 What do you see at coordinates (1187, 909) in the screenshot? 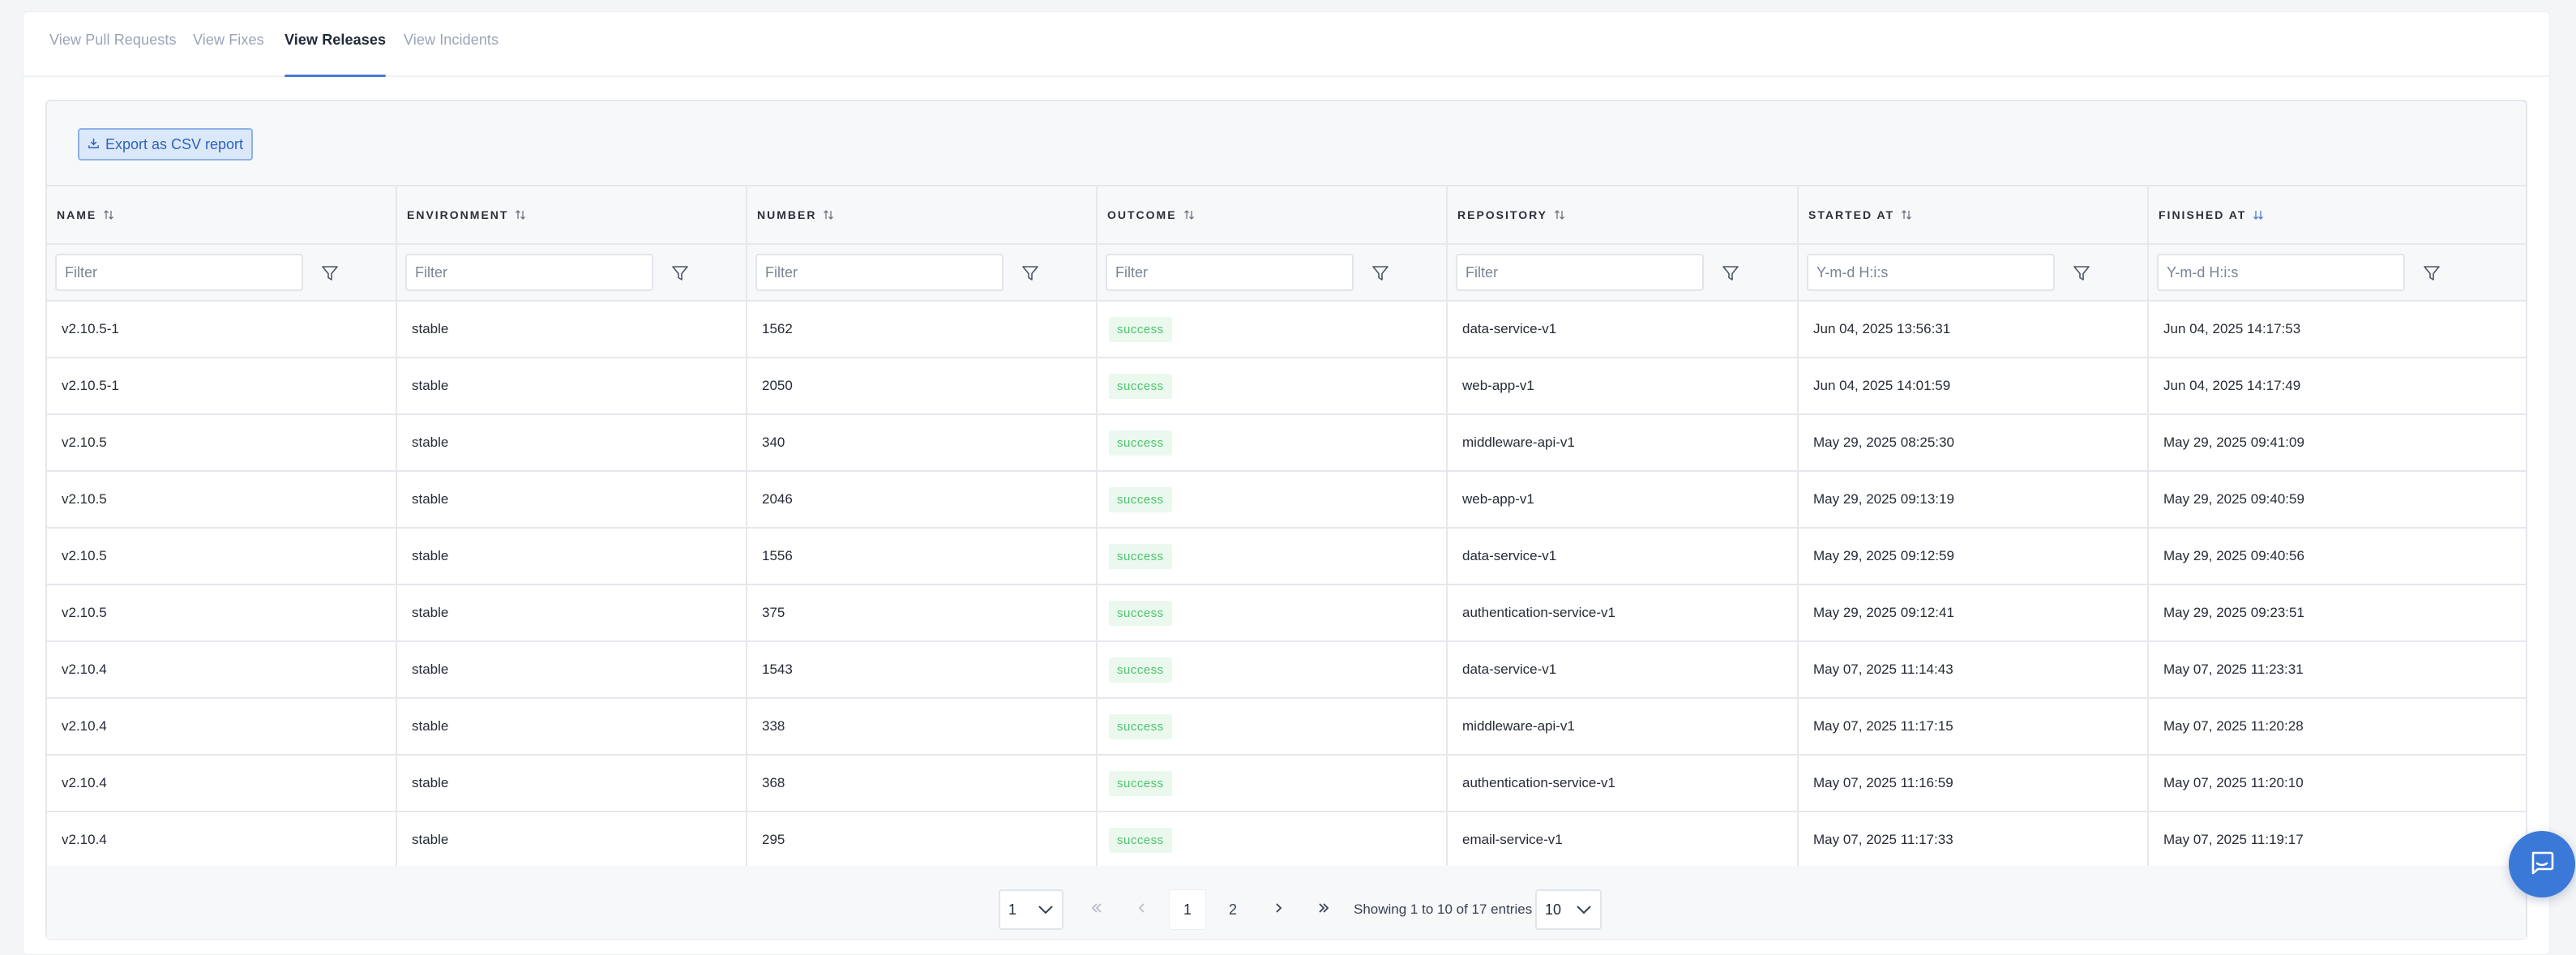
I see `page-button-1: 1` at bounding box center [1187, 909].